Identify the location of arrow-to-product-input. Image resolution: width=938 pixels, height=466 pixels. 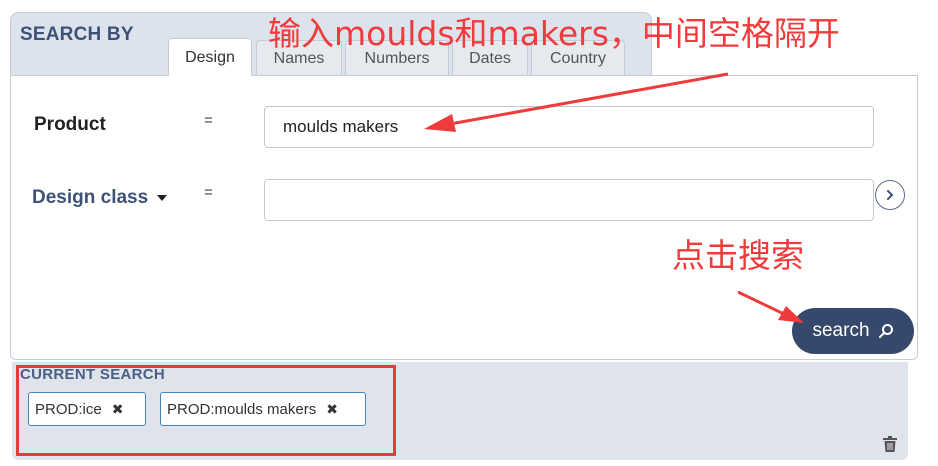
(576, 102).